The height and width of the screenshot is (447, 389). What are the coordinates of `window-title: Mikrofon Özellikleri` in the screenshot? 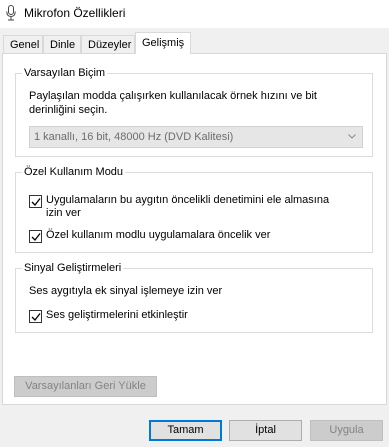 It's located at (75, 13).